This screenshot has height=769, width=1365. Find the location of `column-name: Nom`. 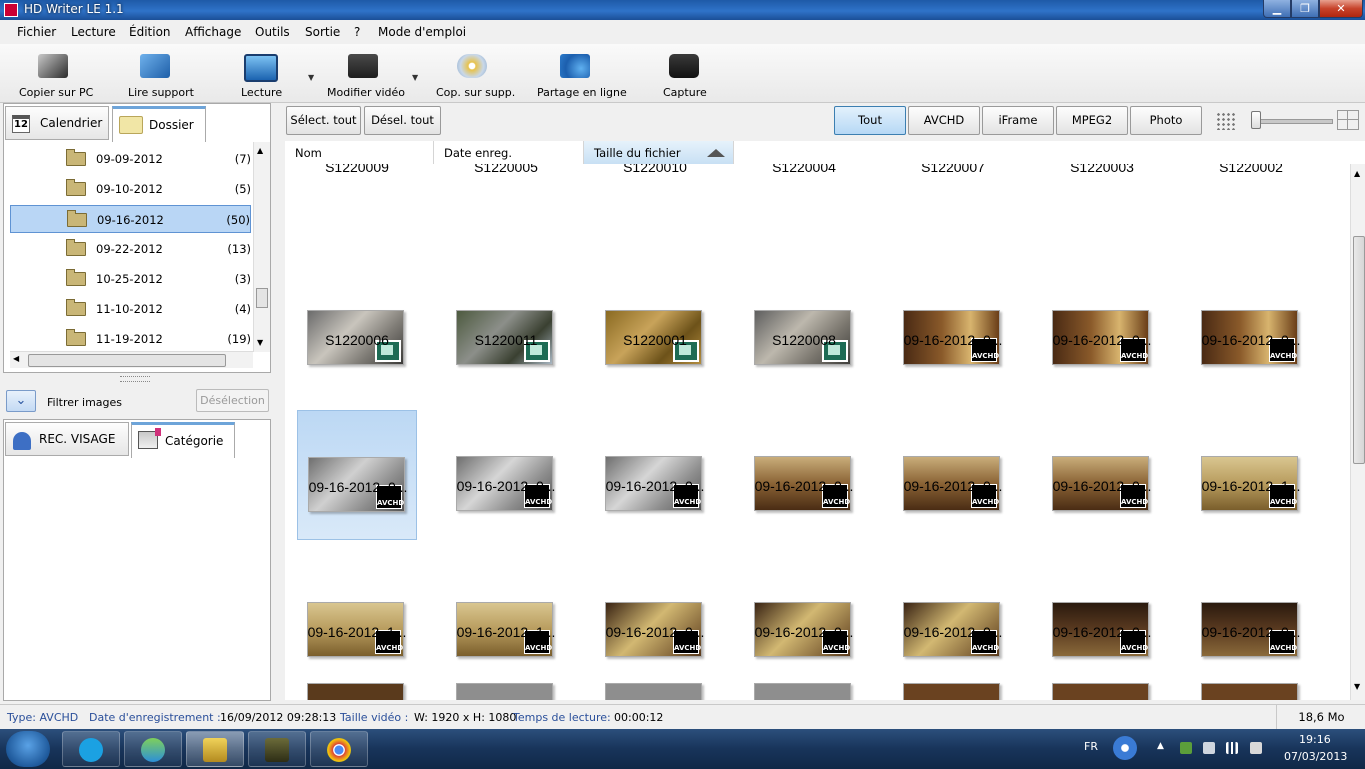

column-name: Nom is located at coordinates (359, 152).